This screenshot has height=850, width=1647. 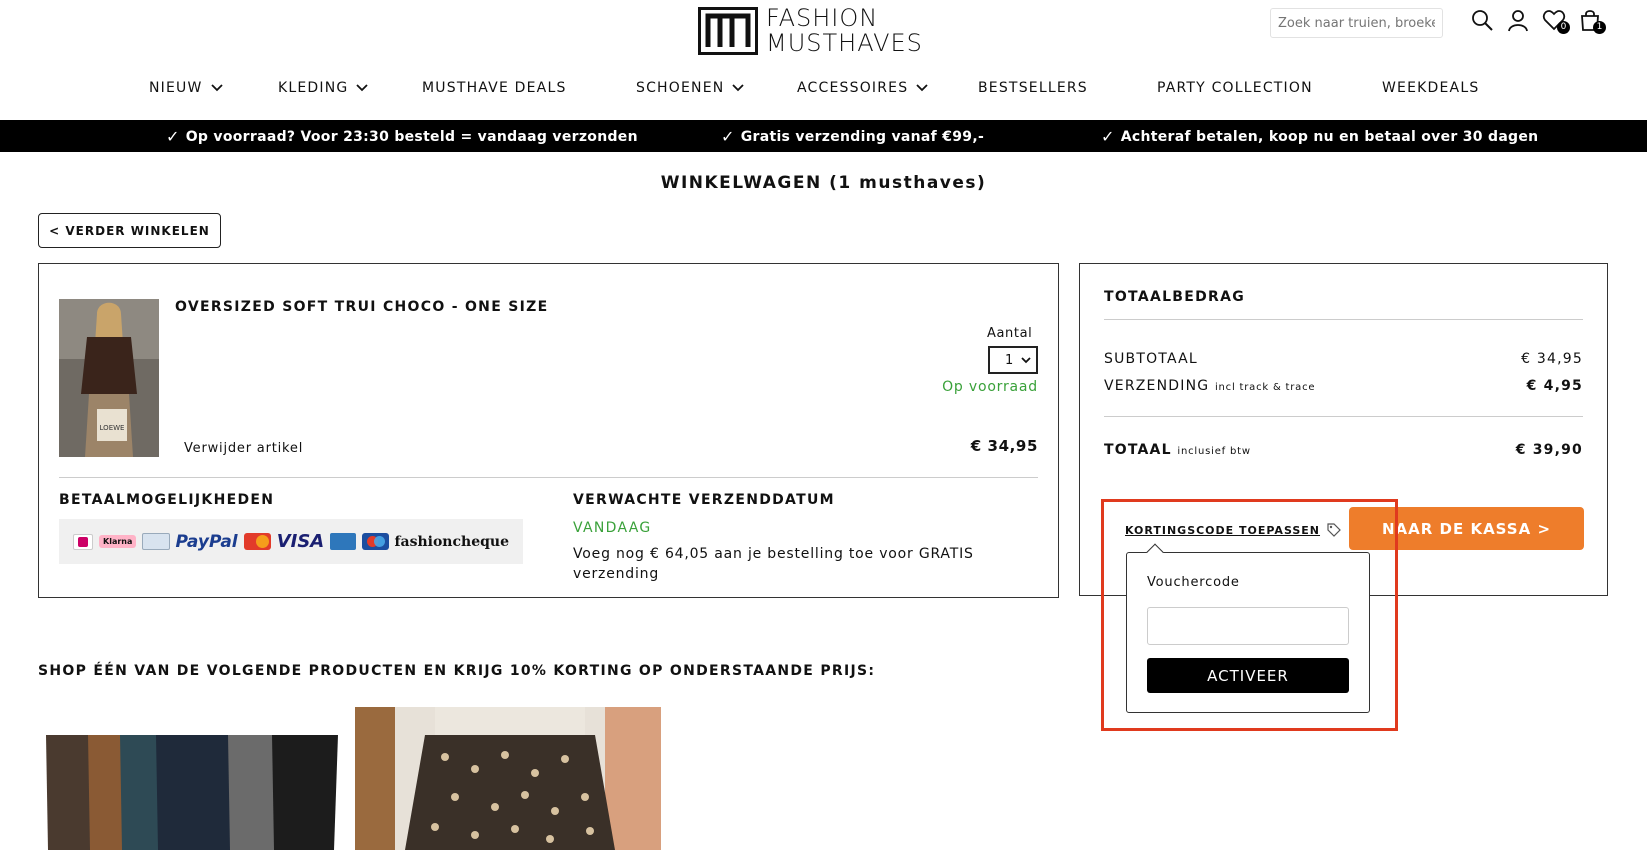 I want to click on voucher-popover: Vouchercode ACTIVEER, so click(x=1248, y=628).